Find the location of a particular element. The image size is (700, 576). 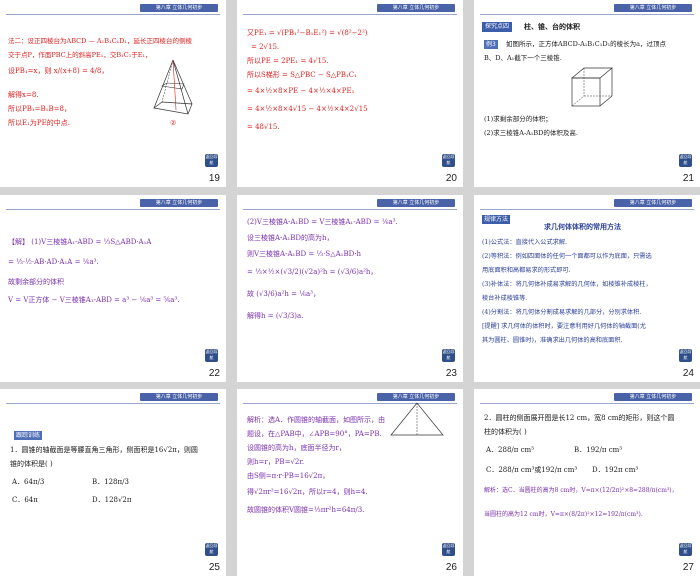

text-line: 所以PB₁=B₁B=8， is located at coordinates (39, 109).